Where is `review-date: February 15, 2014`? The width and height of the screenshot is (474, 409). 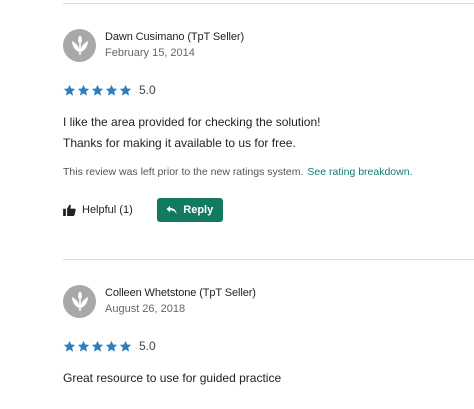 review-date: February 15, 2014 is located at coordinates (150, 52).